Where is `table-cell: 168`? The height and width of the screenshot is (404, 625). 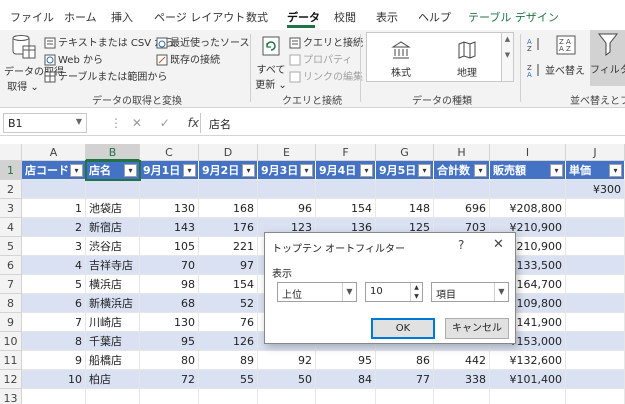
table-cell: 168 is located at coordinates (228, 208).